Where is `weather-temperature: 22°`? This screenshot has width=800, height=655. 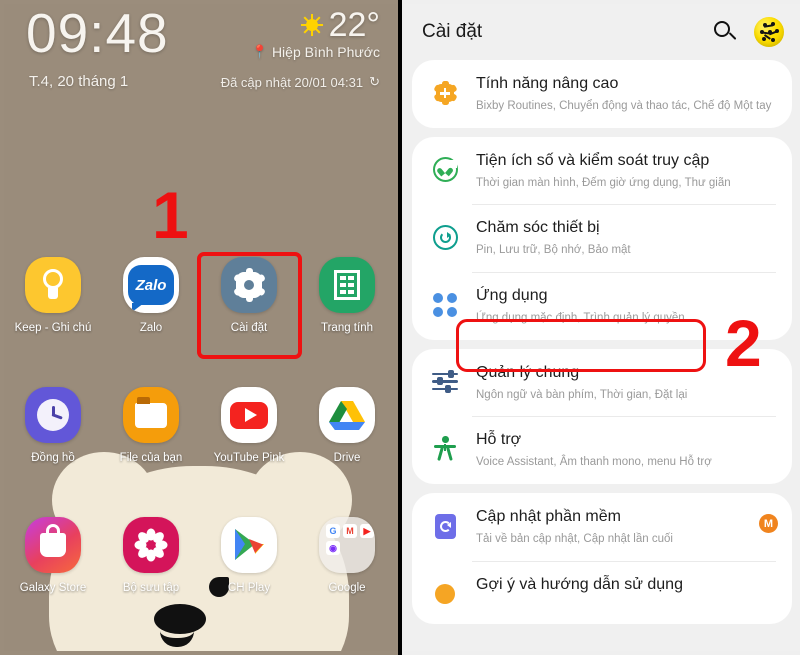 weather-temperature: 22° is located at coordinates (354, 25).